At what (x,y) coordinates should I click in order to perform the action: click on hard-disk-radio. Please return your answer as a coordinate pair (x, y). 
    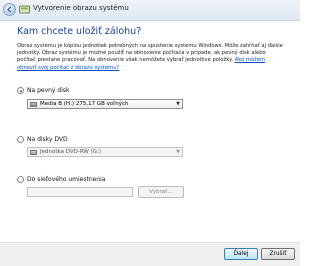
    Looking at the image, I should click on (20, 90).